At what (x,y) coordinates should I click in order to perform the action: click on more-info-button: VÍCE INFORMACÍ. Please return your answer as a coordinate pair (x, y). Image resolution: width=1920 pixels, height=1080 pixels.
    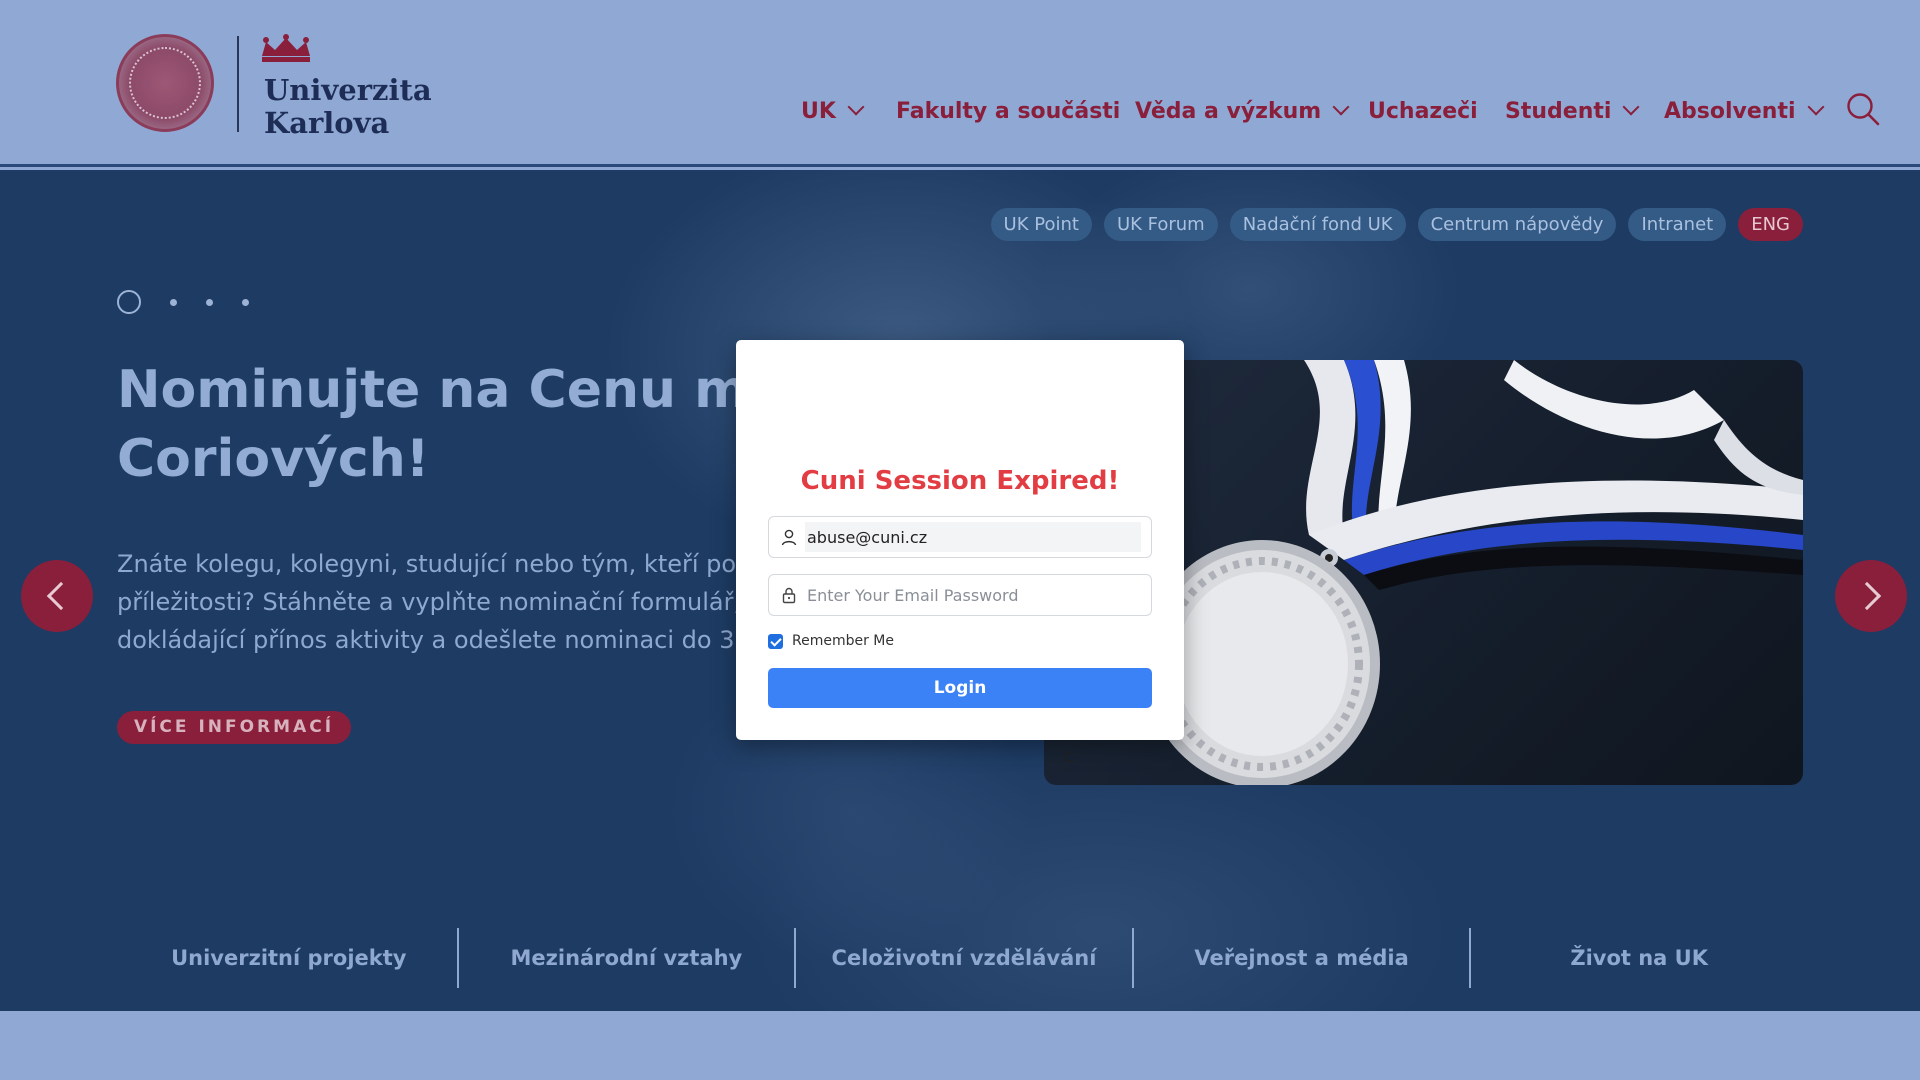
    Looking at the image, I should click on (234, 727).